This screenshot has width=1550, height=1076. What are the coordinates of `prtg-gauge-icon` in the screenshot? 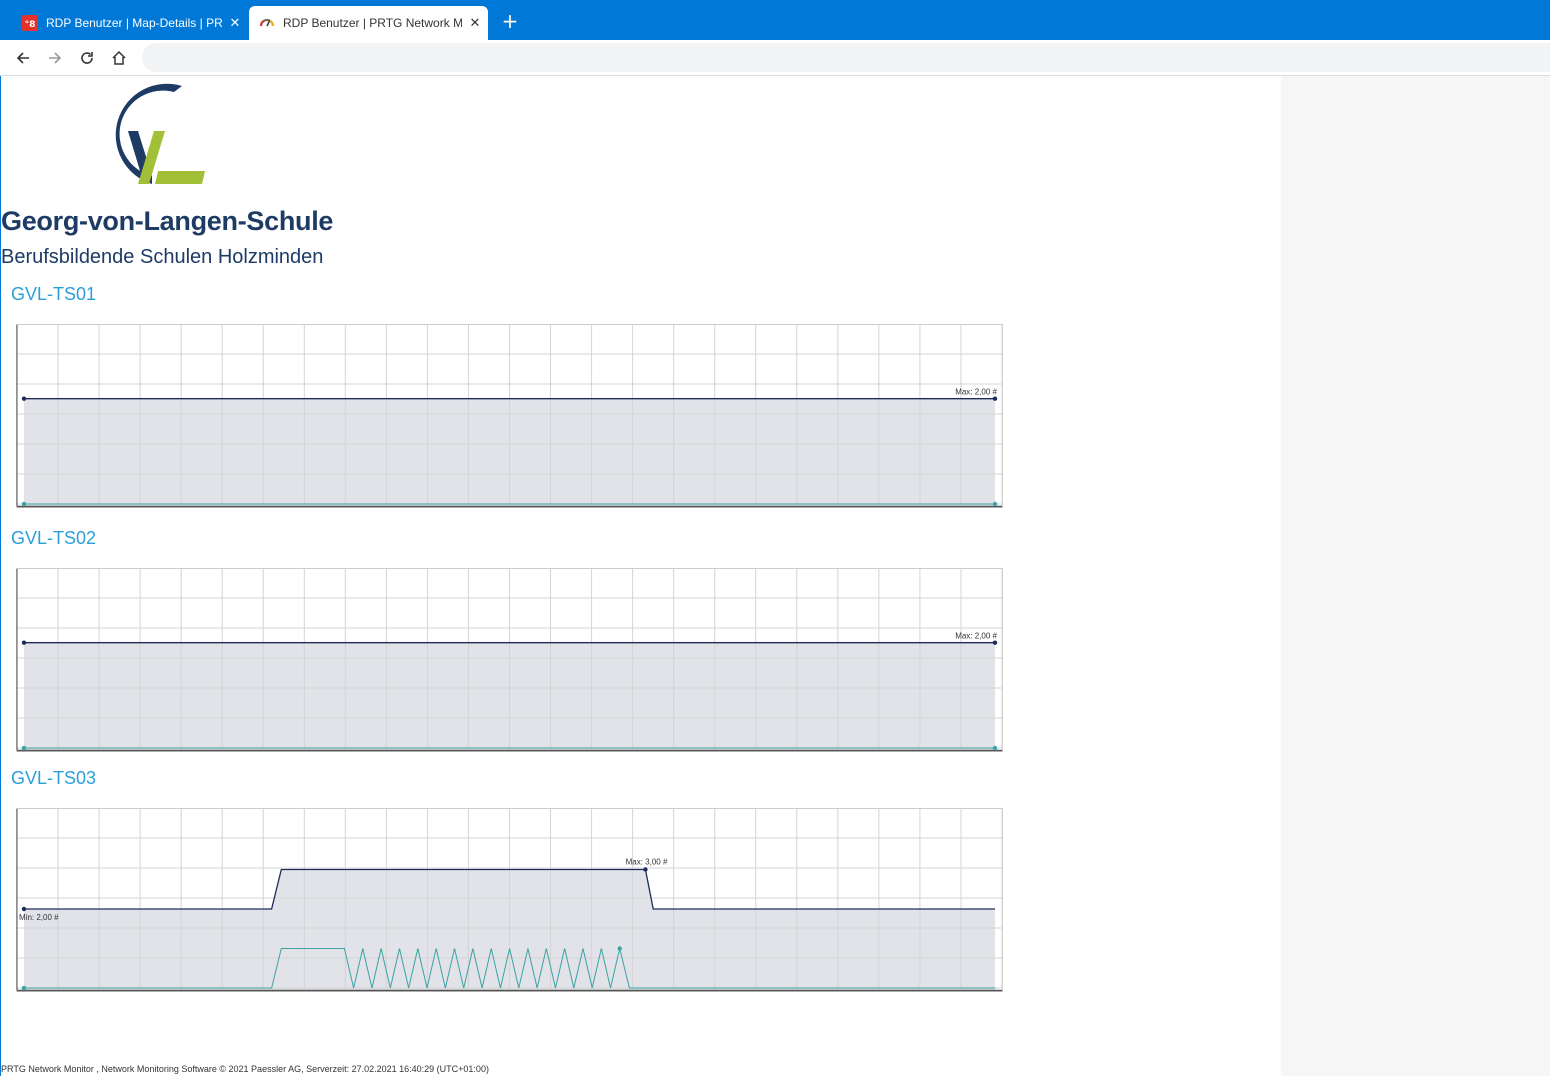 It's located at (267, 23).